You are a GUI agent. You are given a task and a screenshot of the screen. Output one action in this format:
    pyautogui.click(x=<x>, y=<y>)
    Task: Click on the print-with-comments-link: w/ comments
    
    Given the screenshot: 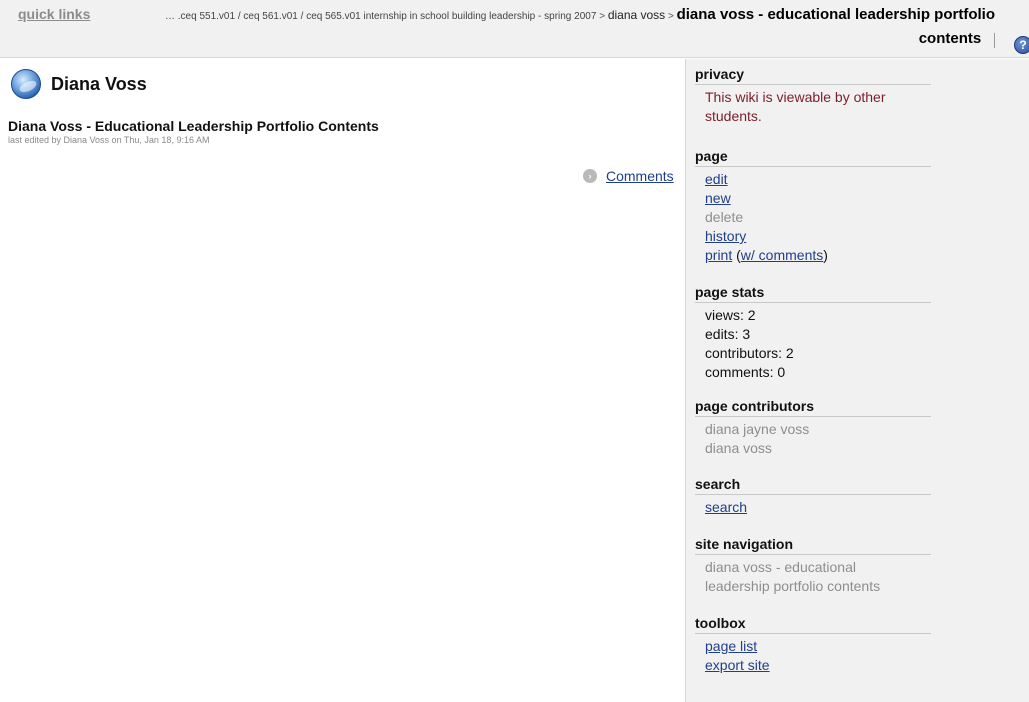 What is the action you would take?
    pyautogui.click(x=782, y=255)
    